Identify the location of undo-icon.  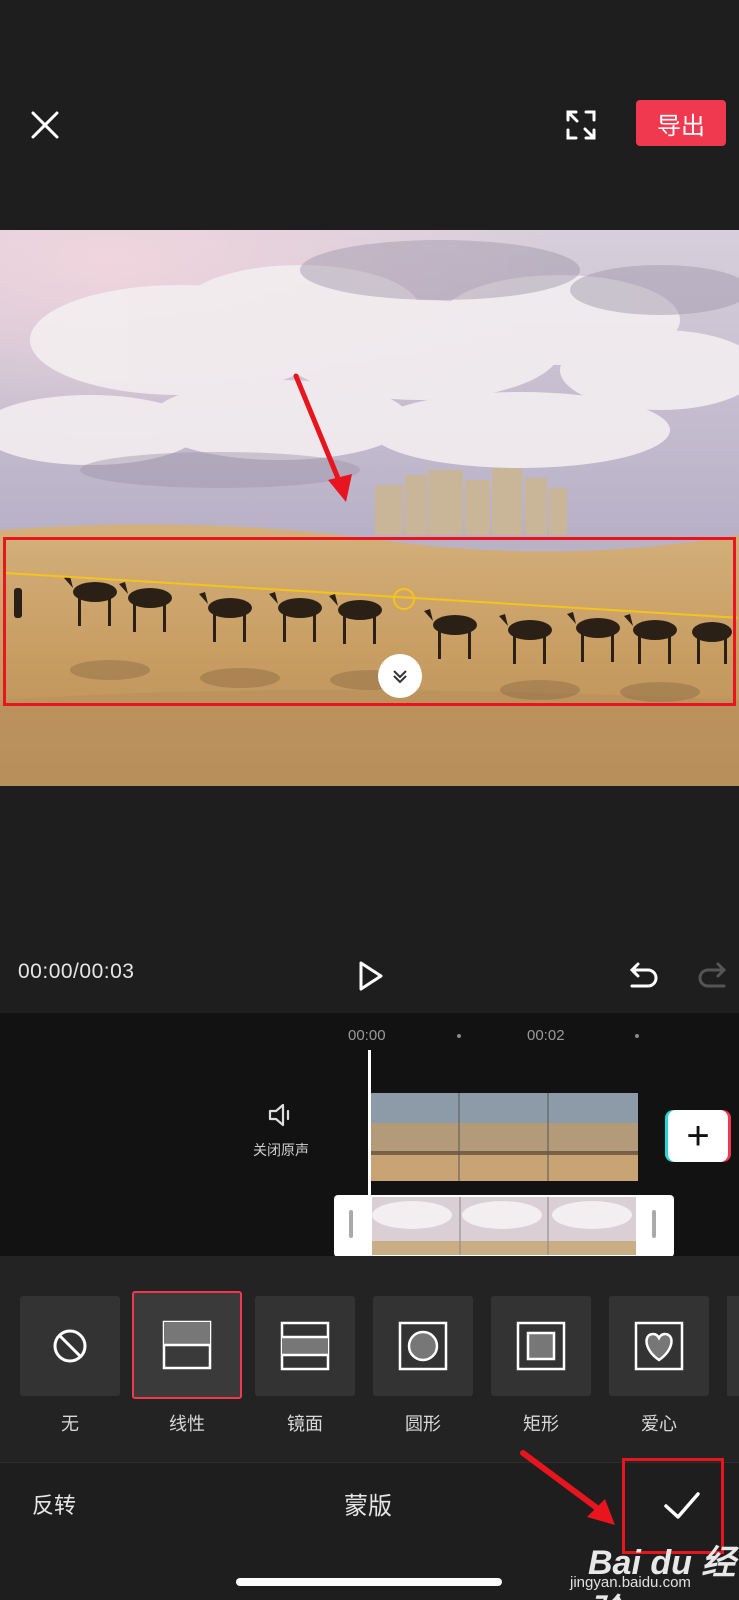
(643, 975).